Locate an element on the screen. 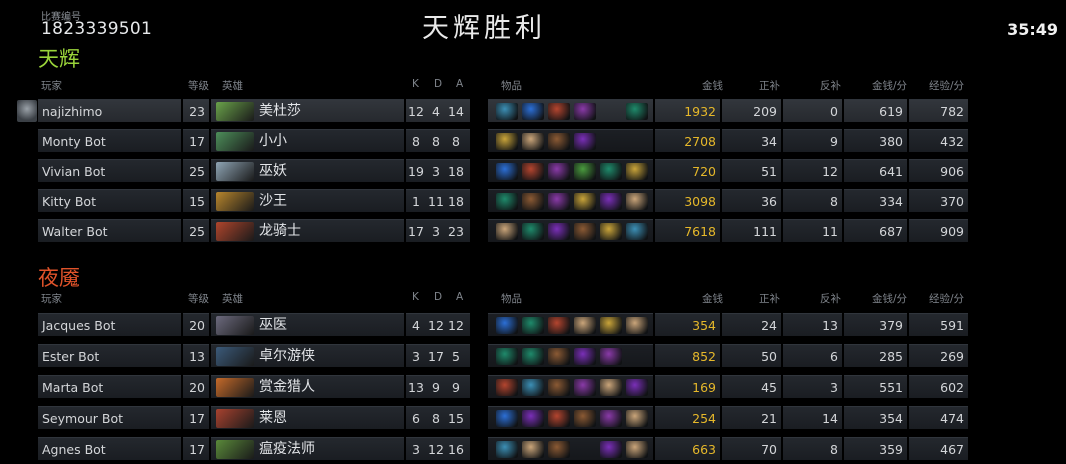 This screenshot has height=464, width=1066. match-id: 1823339501 is located at coordinates (97, 29).